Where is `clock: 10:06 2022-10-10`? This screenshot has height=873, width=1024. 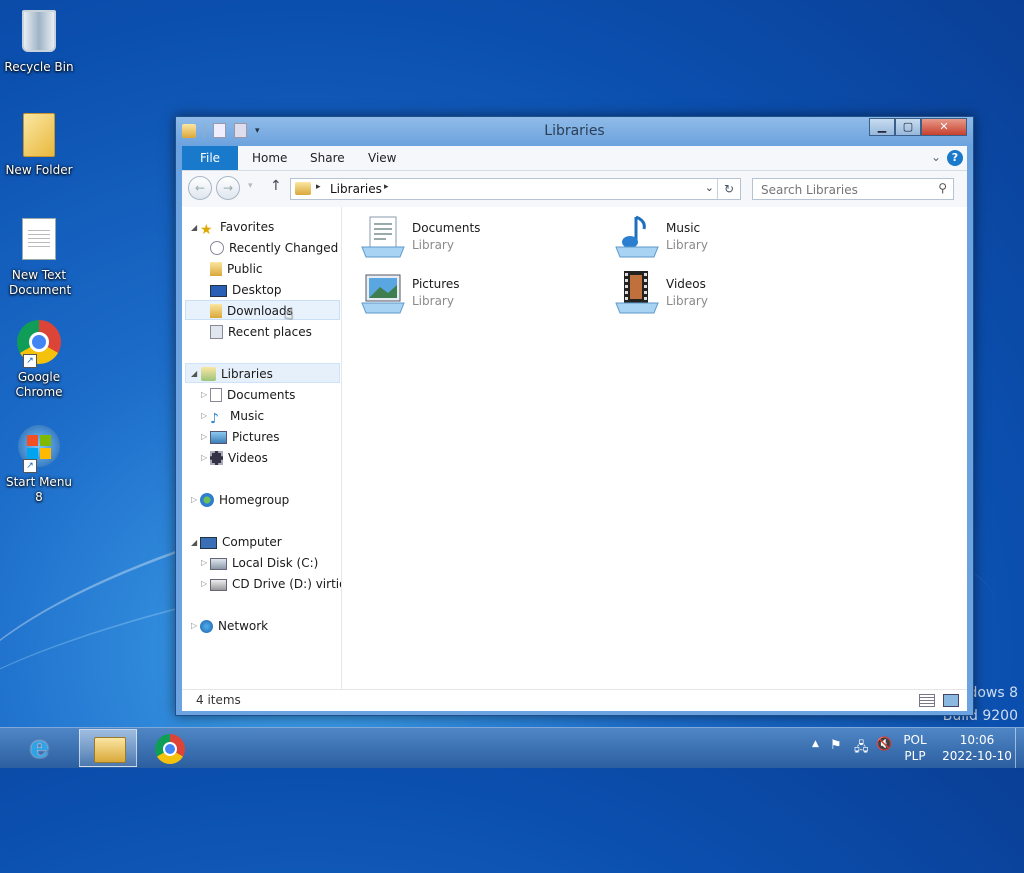
clock: 10:06 2022-10-10 is located at coordinates (977, 748).